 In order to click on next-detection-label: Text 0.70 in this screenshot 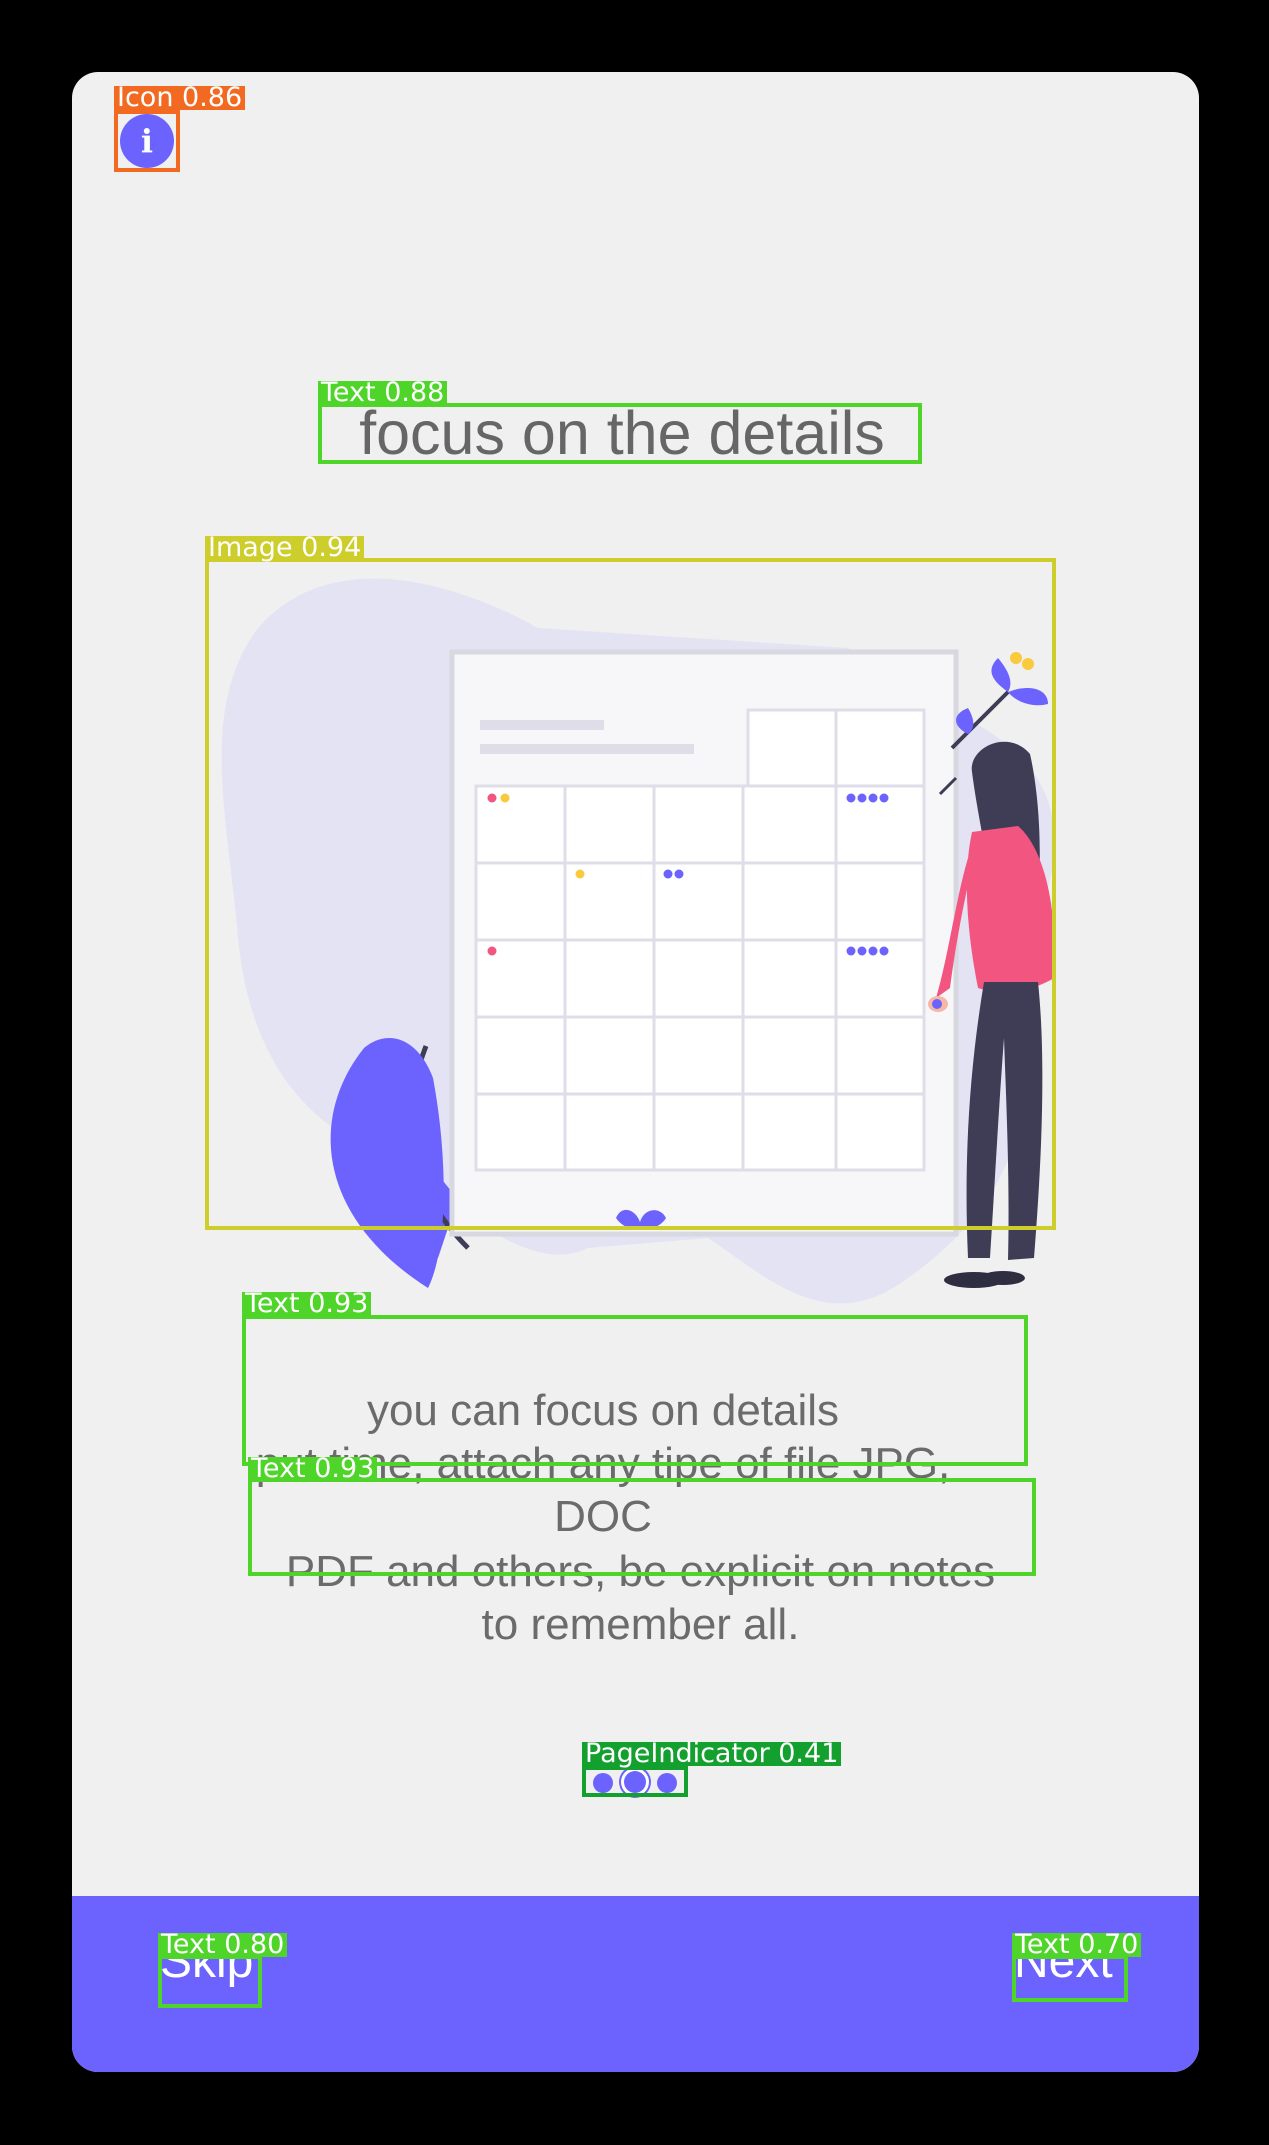, I will do `click(1077, 1944)`.